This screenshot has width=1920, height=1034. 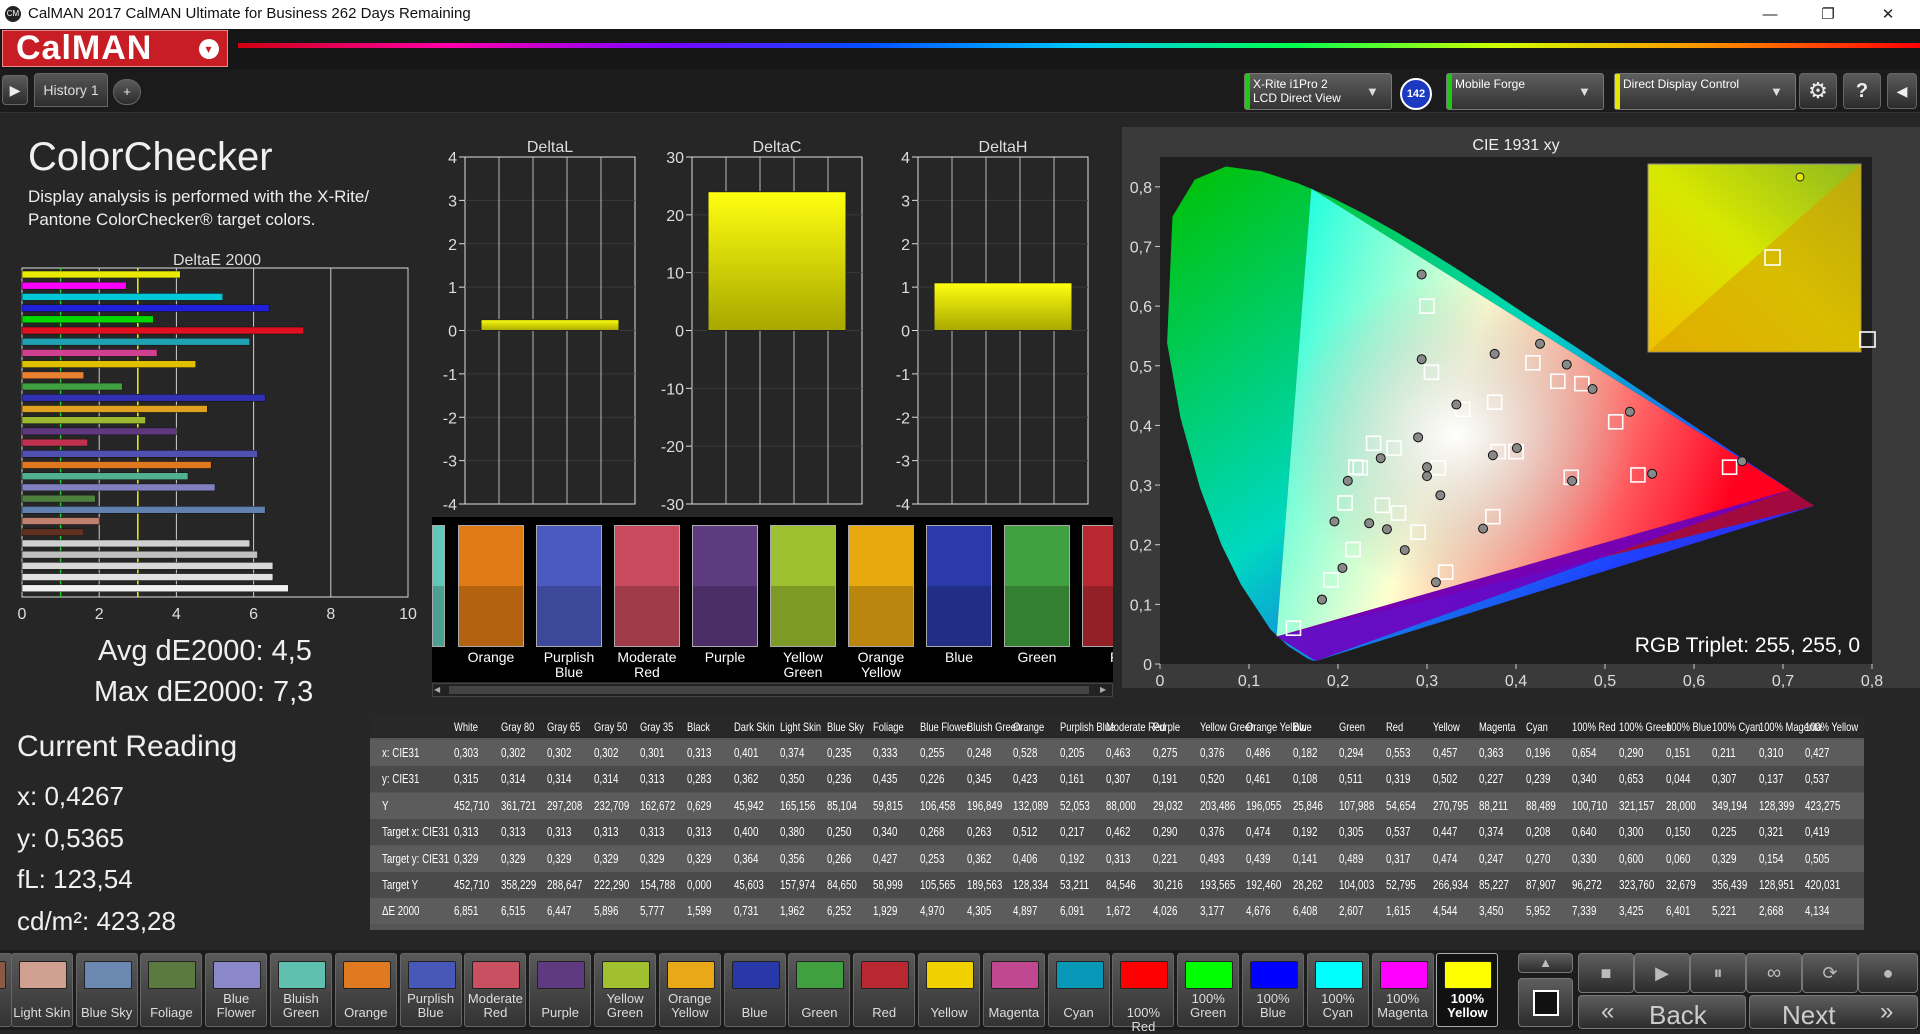 I want to click on bottom-swatch: Light Skin, so click(x=41, y=990).